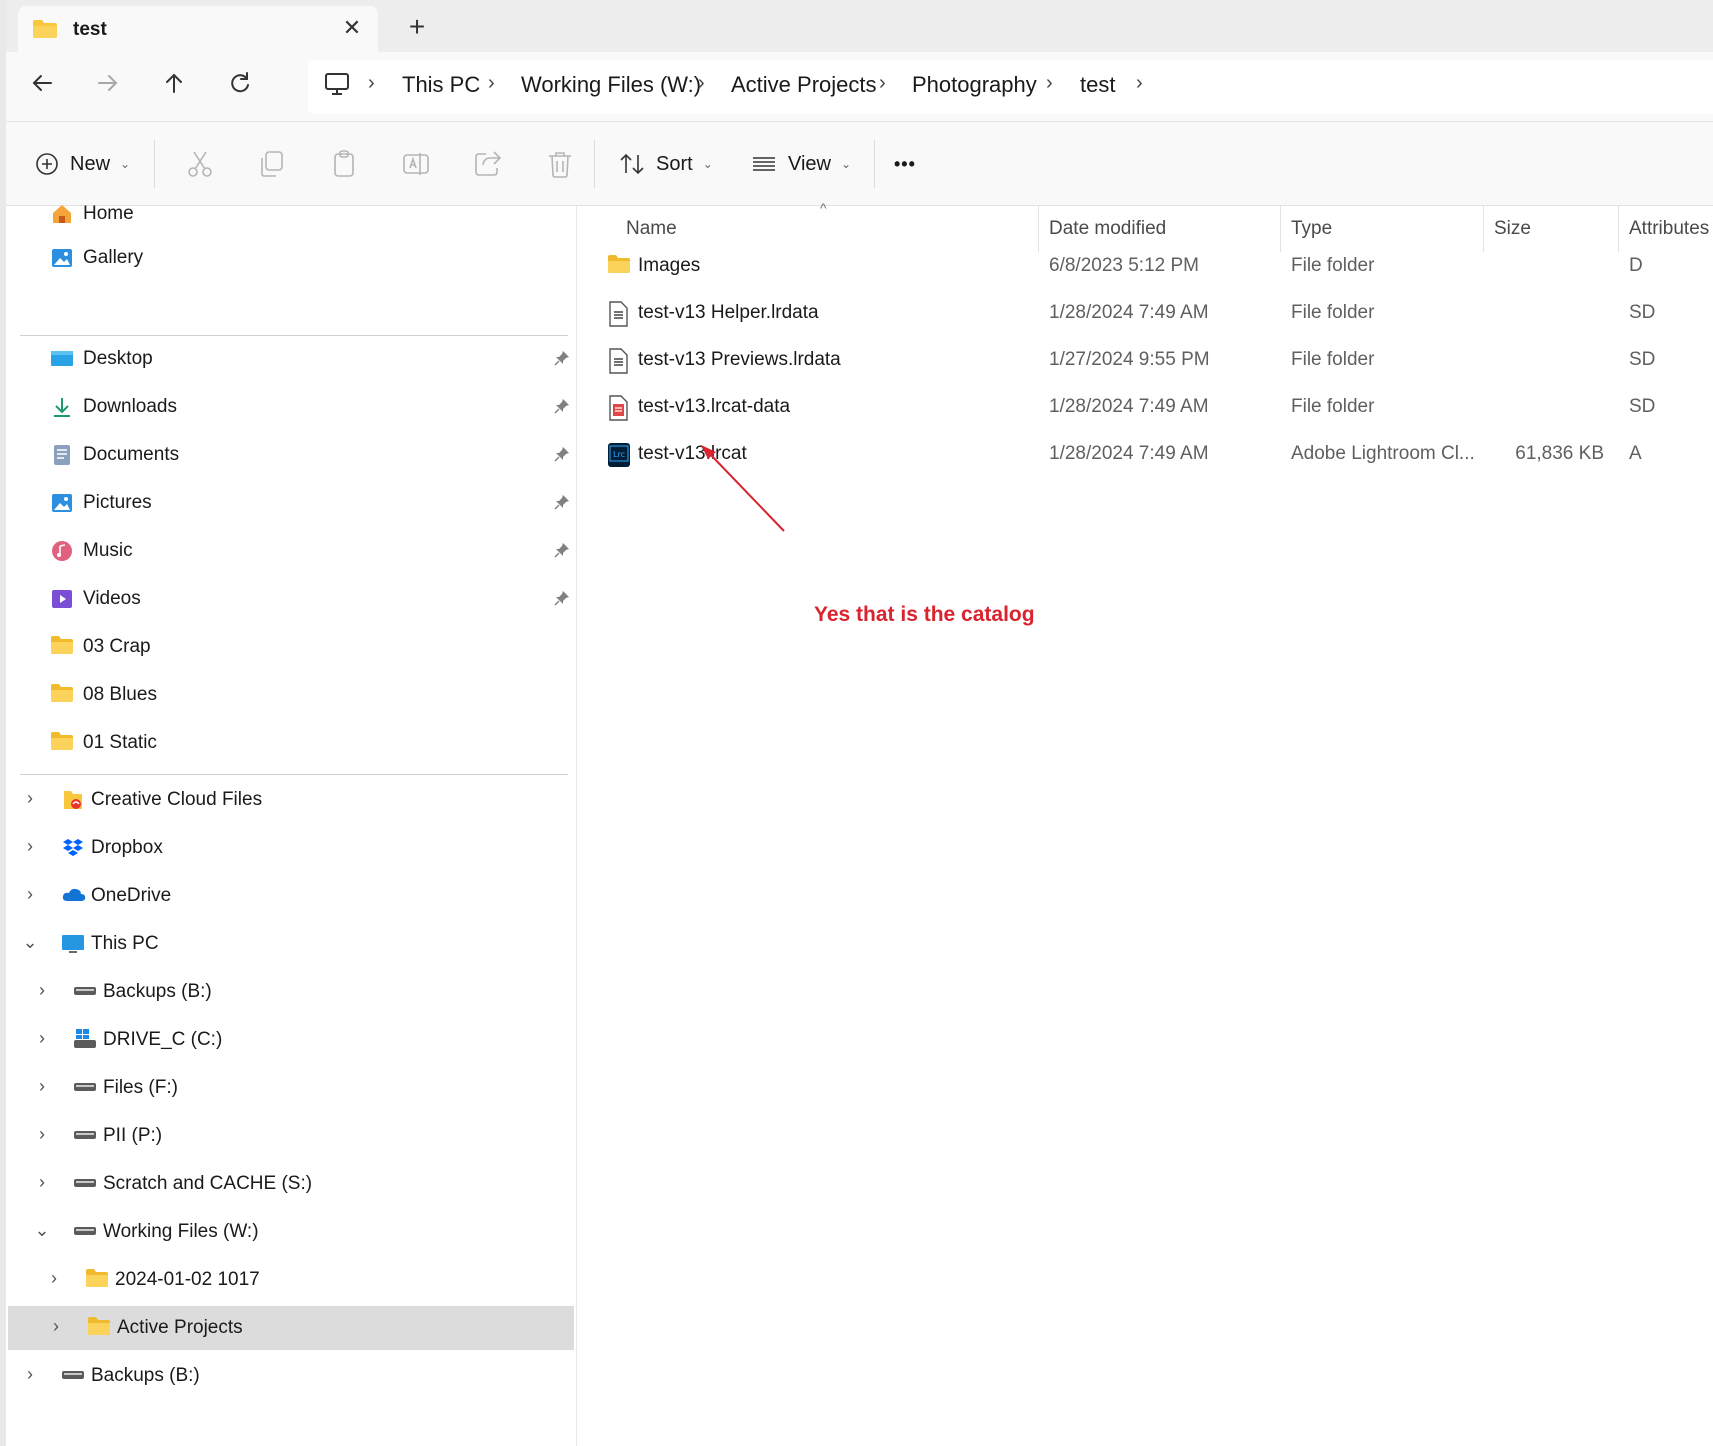  Describe the element at coordinates (125, 943) in the screenshot. I see `sidebar-item-label: This PC` at that location.